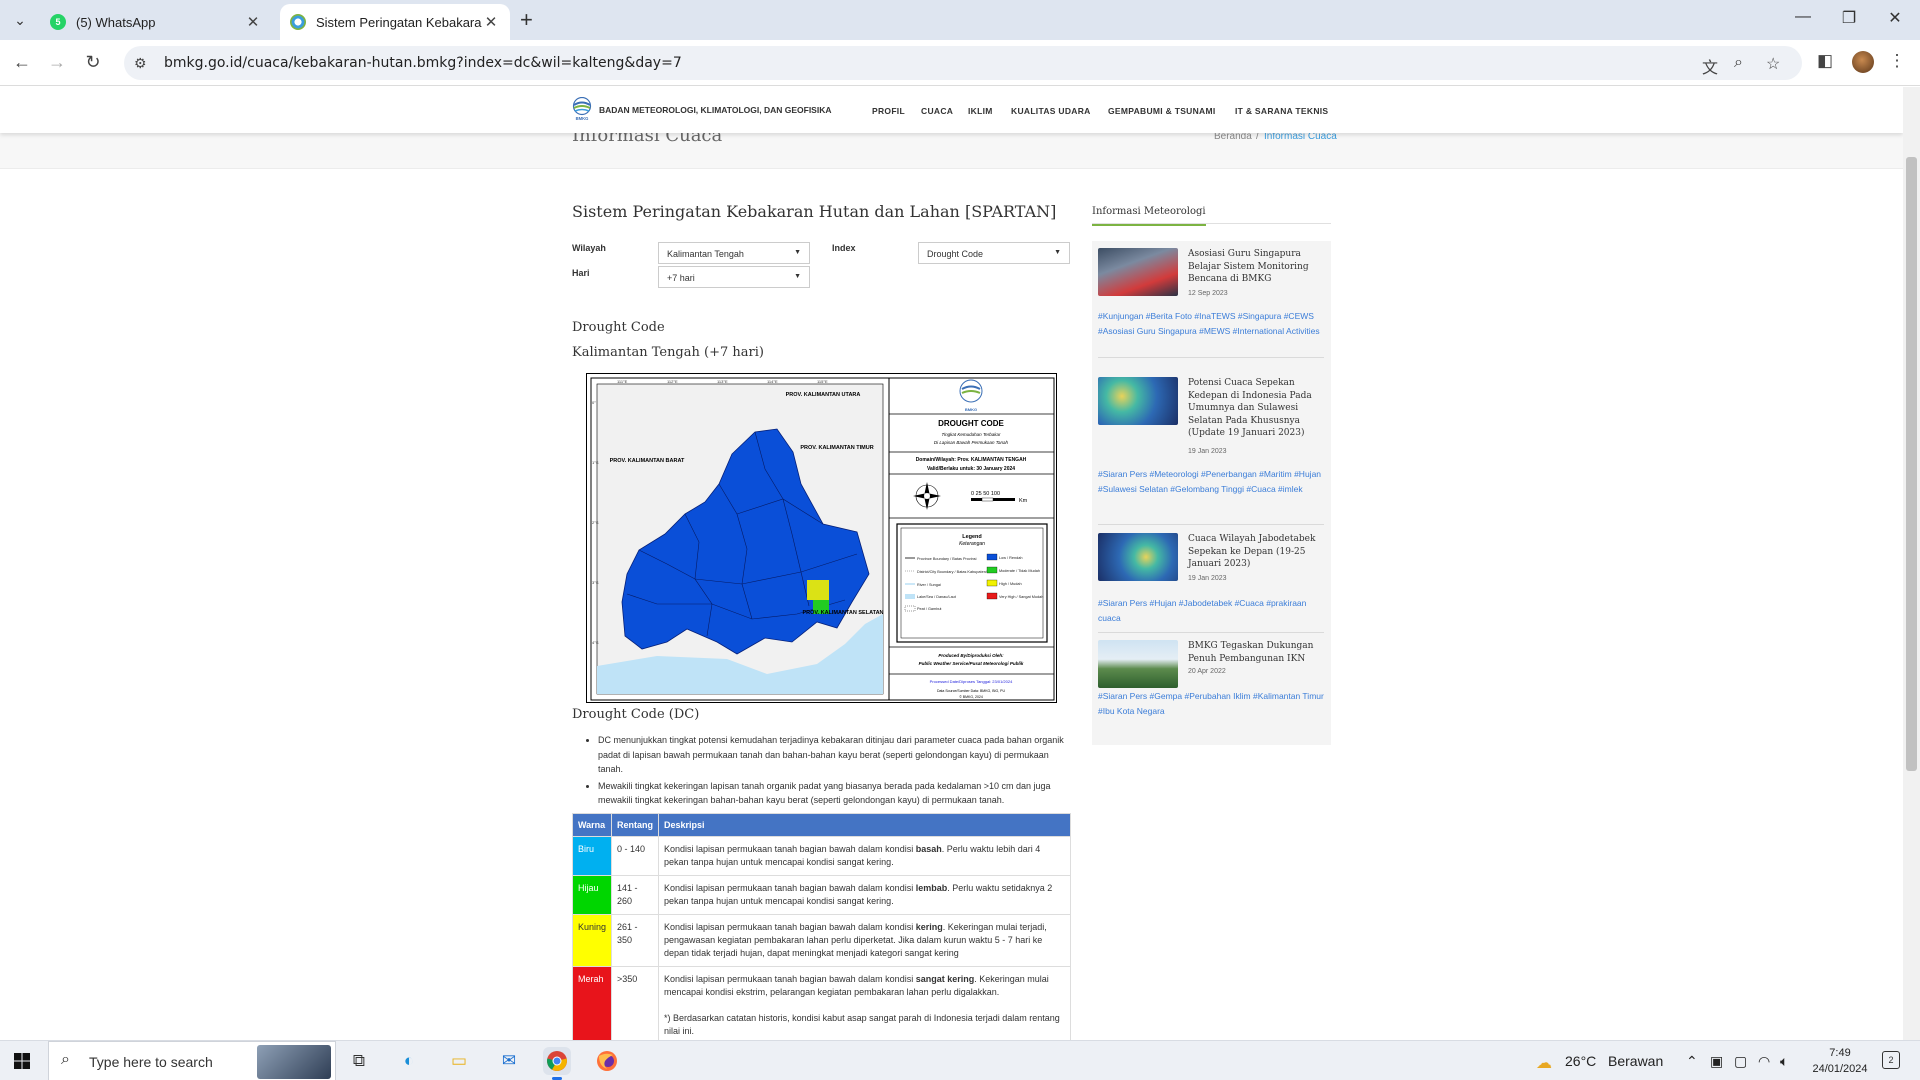  What do you see at coordinates (22, 62) in the screenshot?
I see `back-arrow-icon: ←` at bounding box center [22, 62].